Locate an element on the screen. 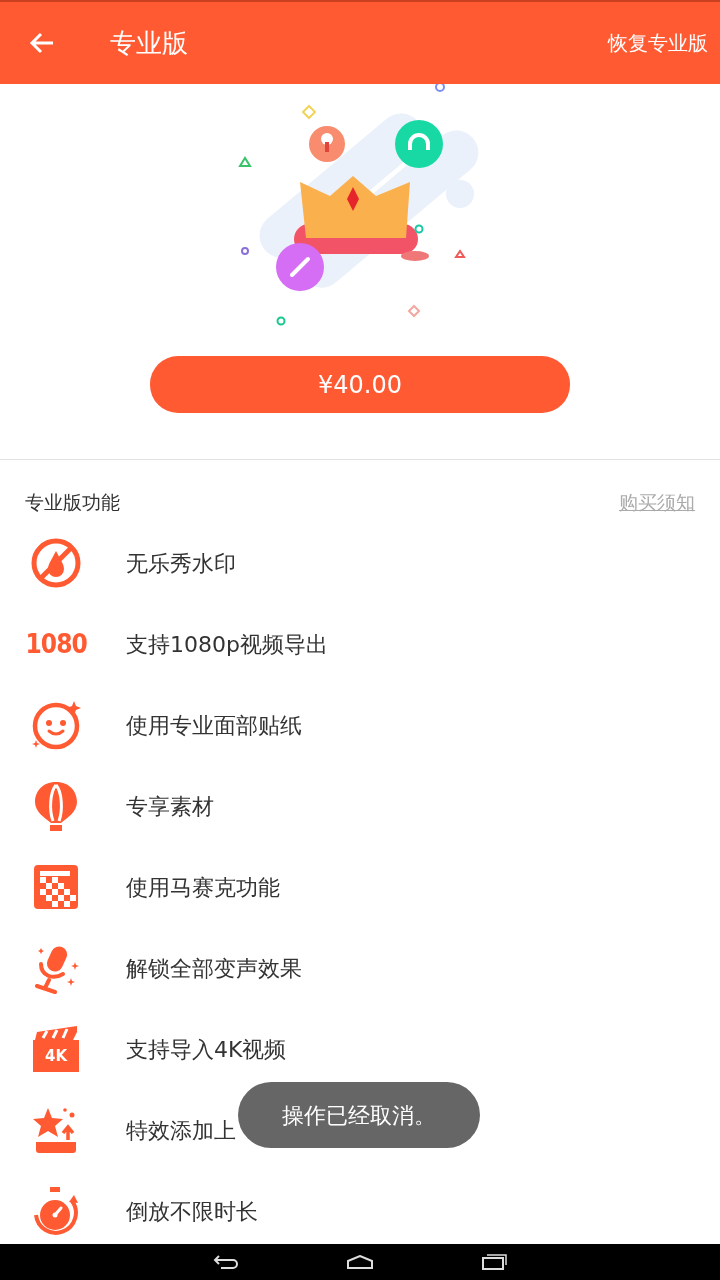 The image size is (720, 1280). smiley-face-icon is located at coordinates (56, 725).